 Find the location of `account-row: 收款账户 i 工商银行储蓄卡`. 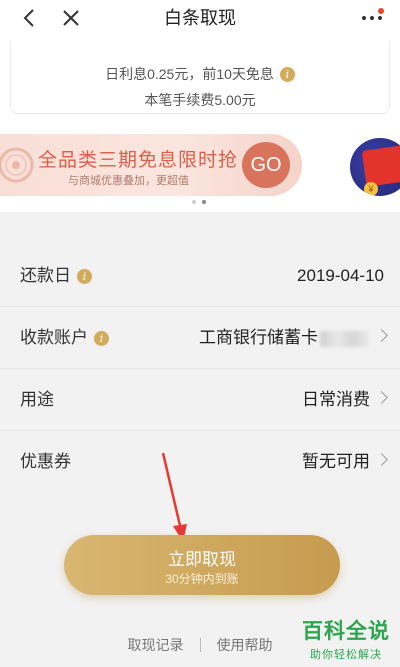

account-row: 收款账户 i 工商银行储蓄卡 is located at coordinates (200, 338).